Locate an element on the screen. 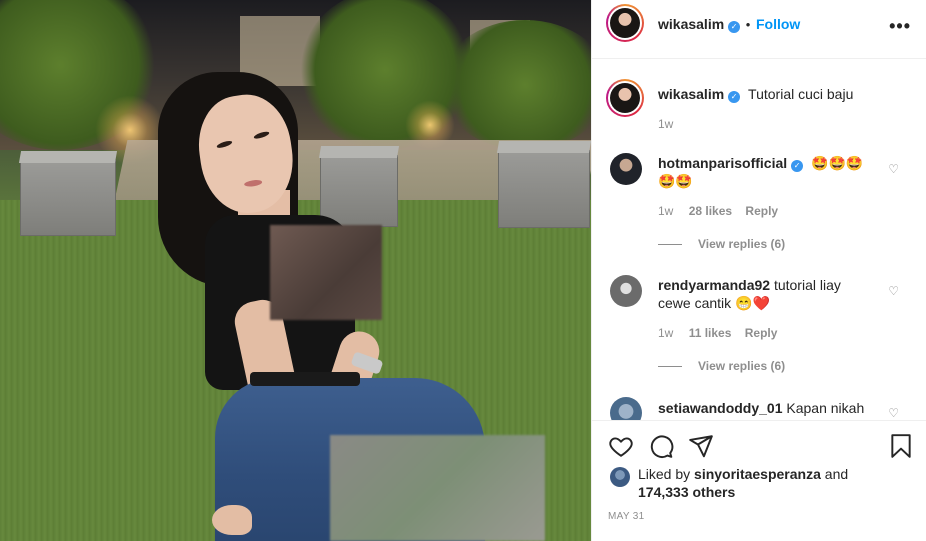 The width and height of the screenshot is (926, 541). comment-likes: 11 likes is located at coordinates (710, 333).